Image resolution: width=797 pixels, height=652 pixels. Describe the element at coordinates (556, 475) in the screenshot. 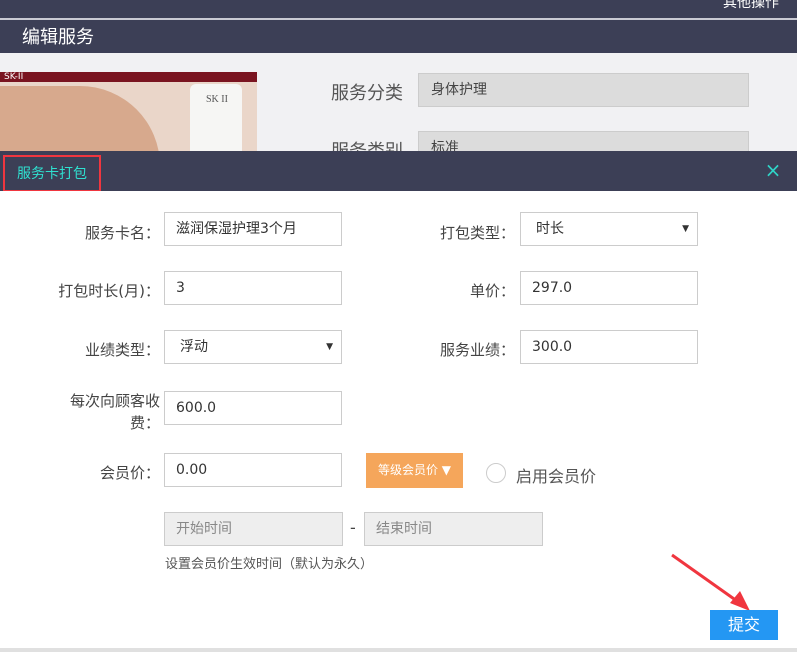

I see `enable-member-price-label: 启用会员价` at that location.